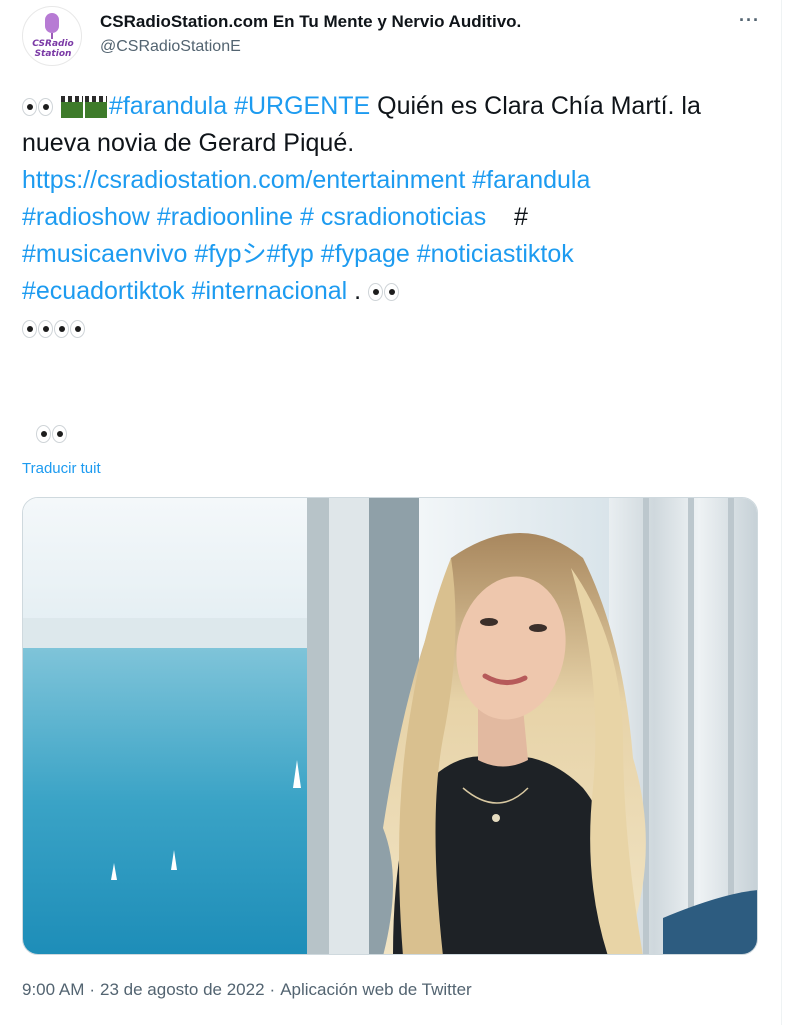 The image size is (800, 1025). Describe the element at coordinates (230, 254) in the screenshot. I see `hashtag-link: #fypシ` at that location.